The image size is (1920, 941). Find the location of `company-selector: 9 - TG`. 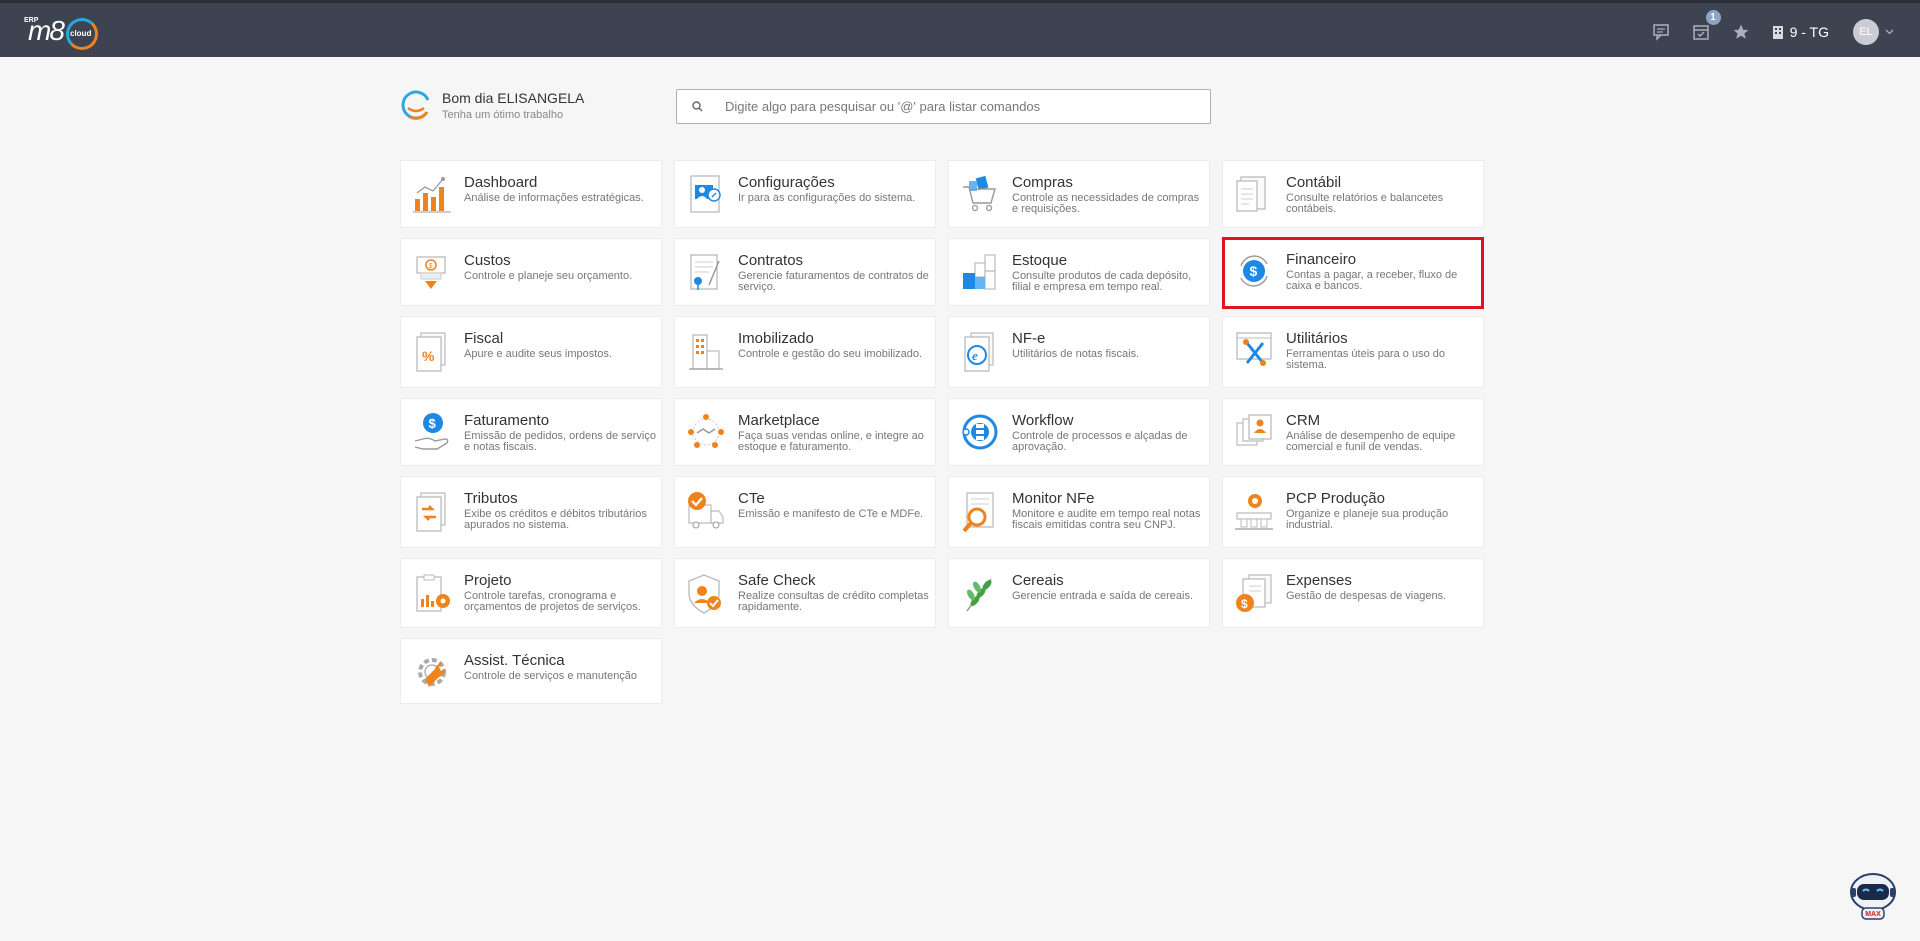

company-selector: 9 - TG is located at coordinates (1800, 32).